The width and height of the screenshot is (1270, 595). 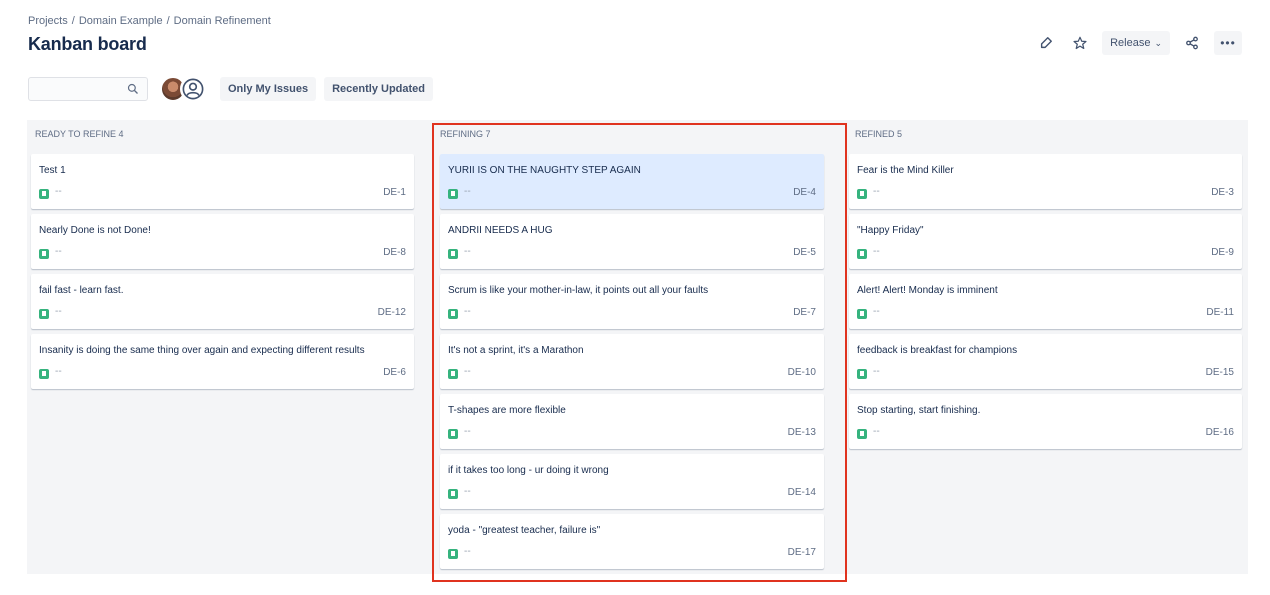 I want to click on issue-key: DE-14, so click(x=802, y=492).